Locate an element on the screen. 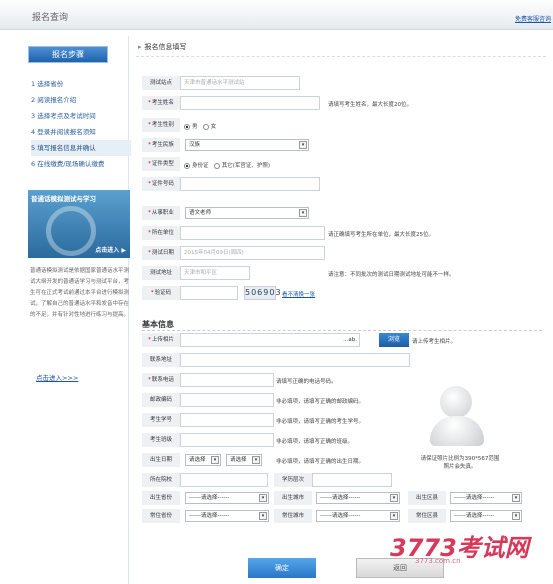  birth-province-select: ------请选择------ ▾ is located at coordinates (227, 498).